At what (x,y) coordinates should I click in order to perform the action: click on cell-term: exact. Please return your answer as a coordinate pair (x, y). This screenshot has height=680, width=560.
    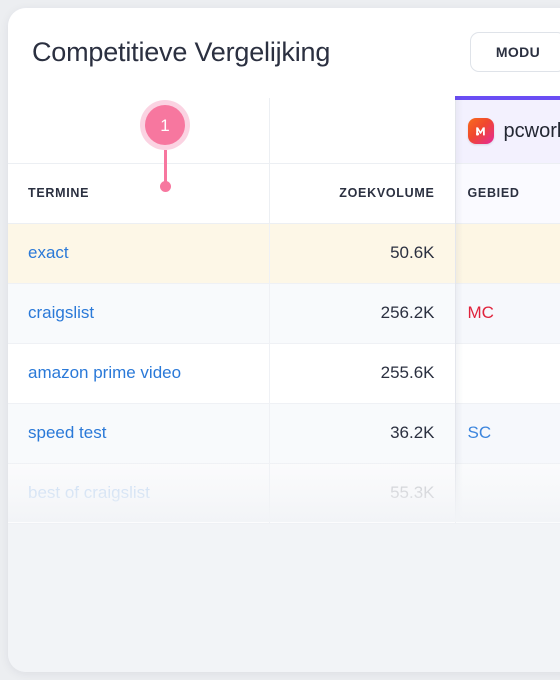
    Looking at the image, I should click on (139, 253).